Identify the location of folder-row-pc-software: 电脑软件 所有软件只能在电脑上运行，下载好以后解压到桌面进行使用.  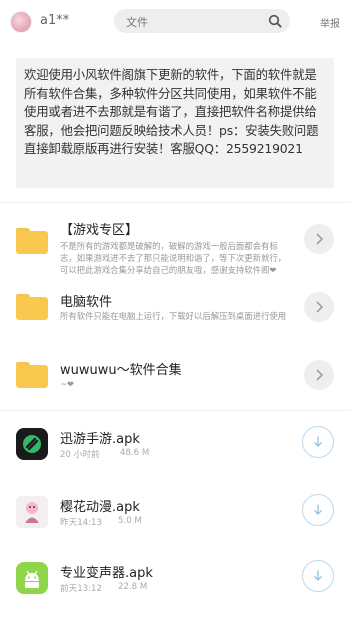
(175, 314).